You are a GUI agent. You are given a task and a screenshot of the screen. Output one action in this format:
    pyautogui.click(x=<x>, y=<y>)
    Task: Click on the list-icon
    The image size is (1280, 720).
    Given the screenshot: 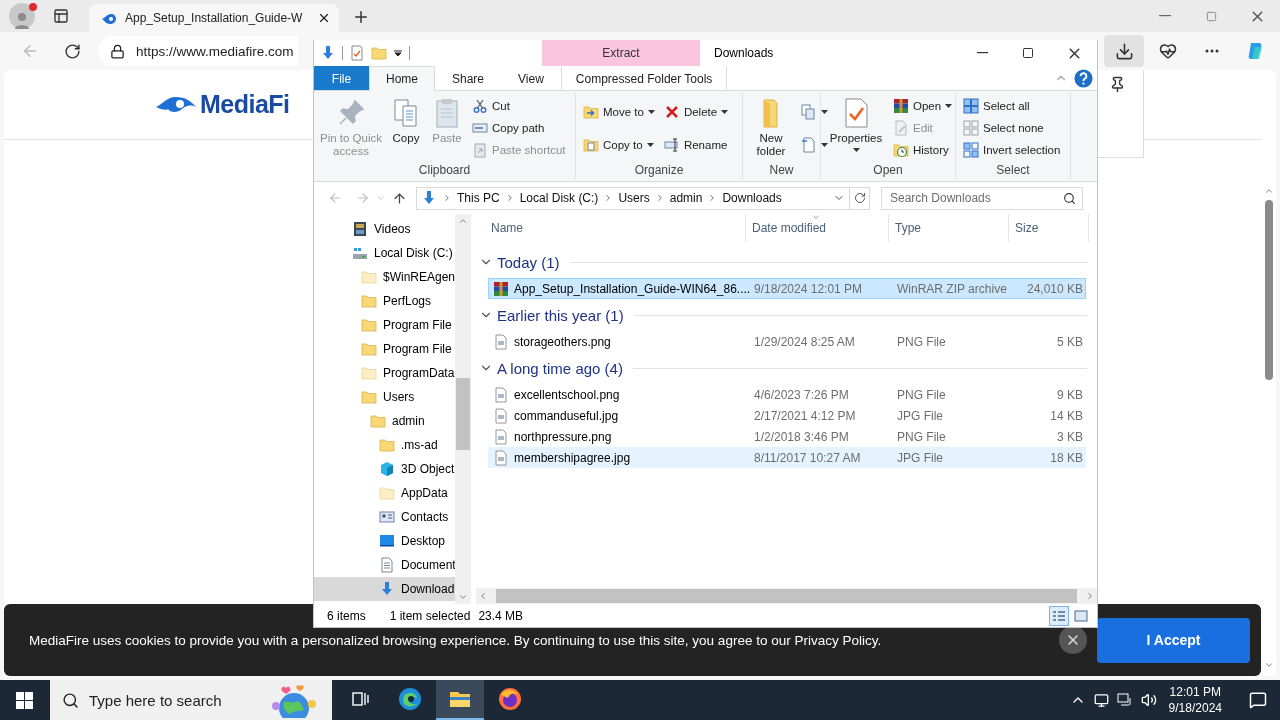 What is the action you would take?
    pyautogui.click(x=1059, y=615)
    